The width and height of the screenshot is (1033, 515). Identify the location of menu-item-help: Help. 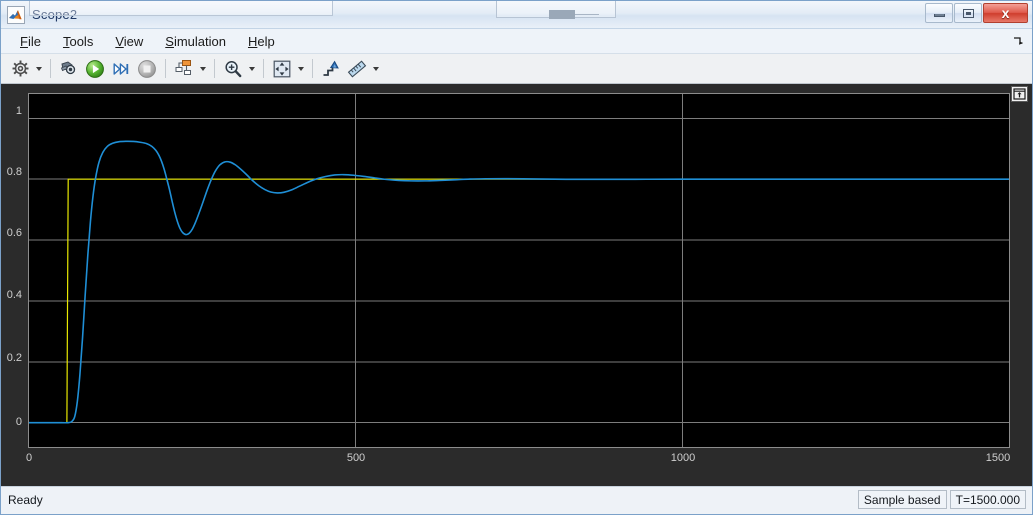
(261, 41).